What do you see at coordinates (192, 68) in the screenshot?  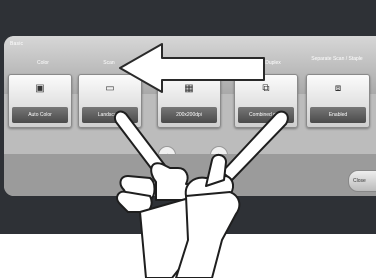 I see `swipe-left-arrow-icon` at bounding box center [192, 68].